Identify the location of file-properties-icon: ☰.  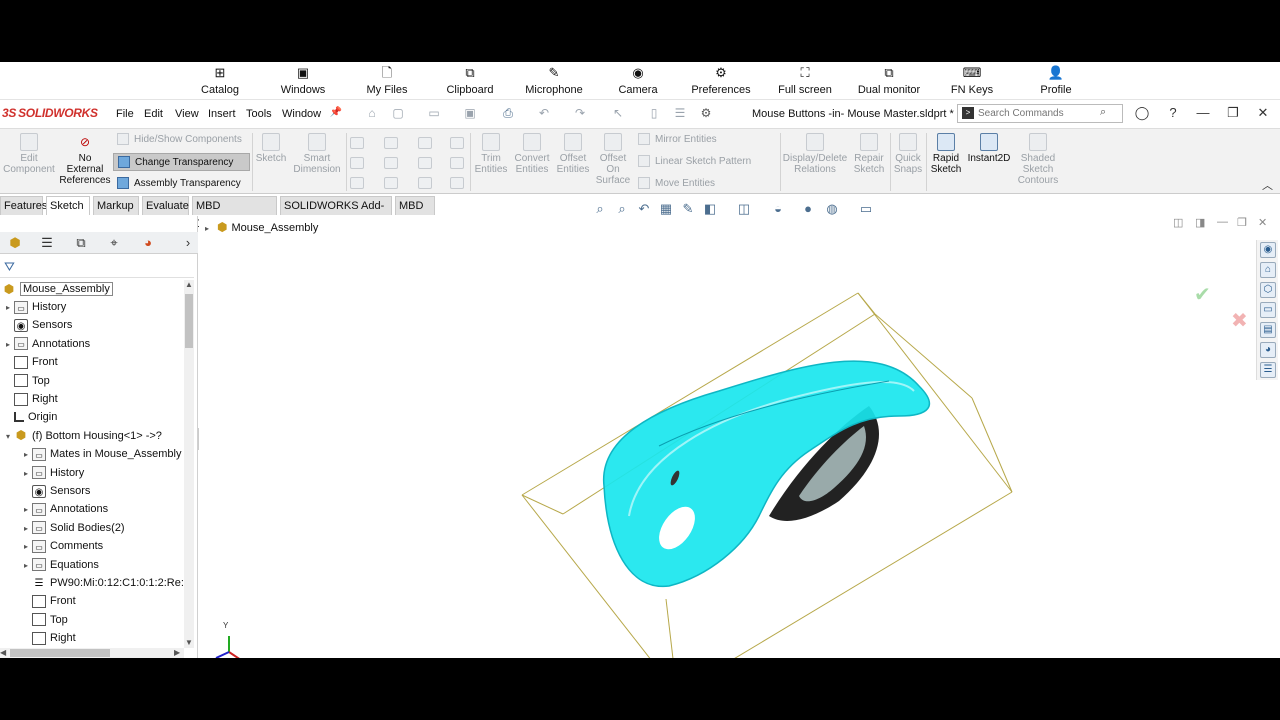
(680, 113).